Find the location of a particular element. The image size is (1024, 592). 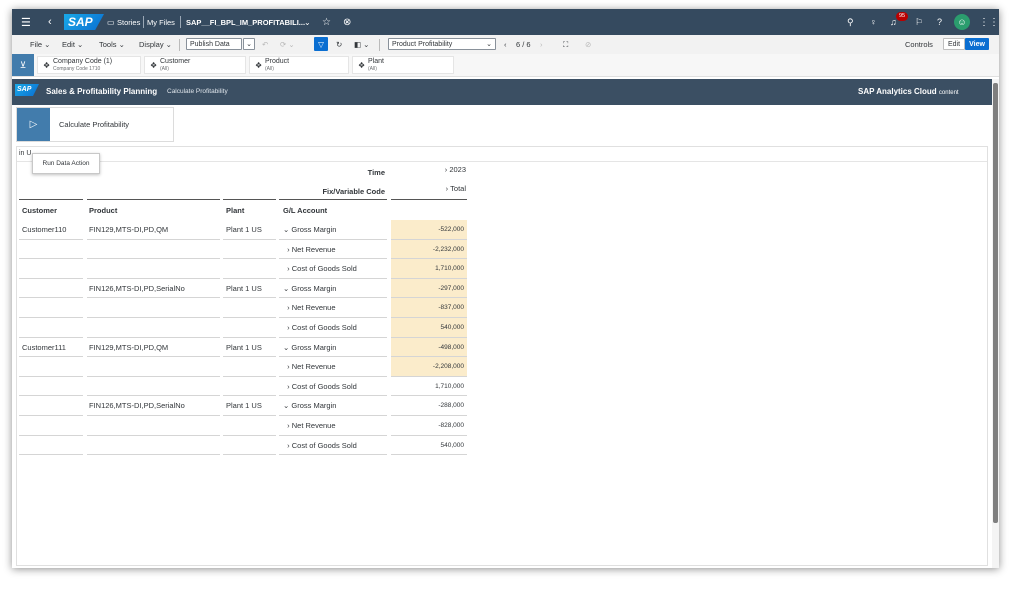

value-cell: -297,000 is located at coordinates (429, 288).